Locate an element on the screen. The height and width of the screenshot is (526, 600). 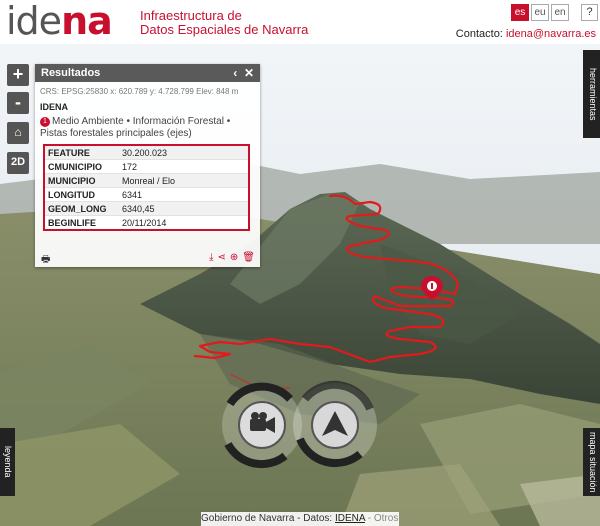
attr-key: CMUNICIPIO is located at coordinates (81, 166).